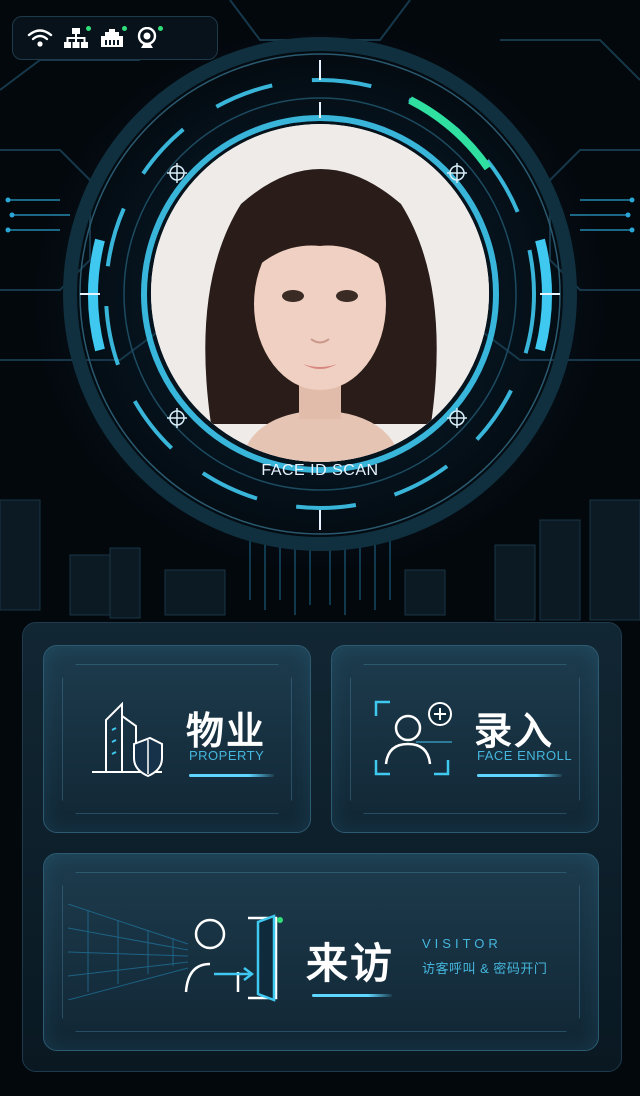 This screenshot has height=1096, width=640. Describe the element at coordinates (413, 738) in the screenshot. I see `face-enroll-icon` at that location.